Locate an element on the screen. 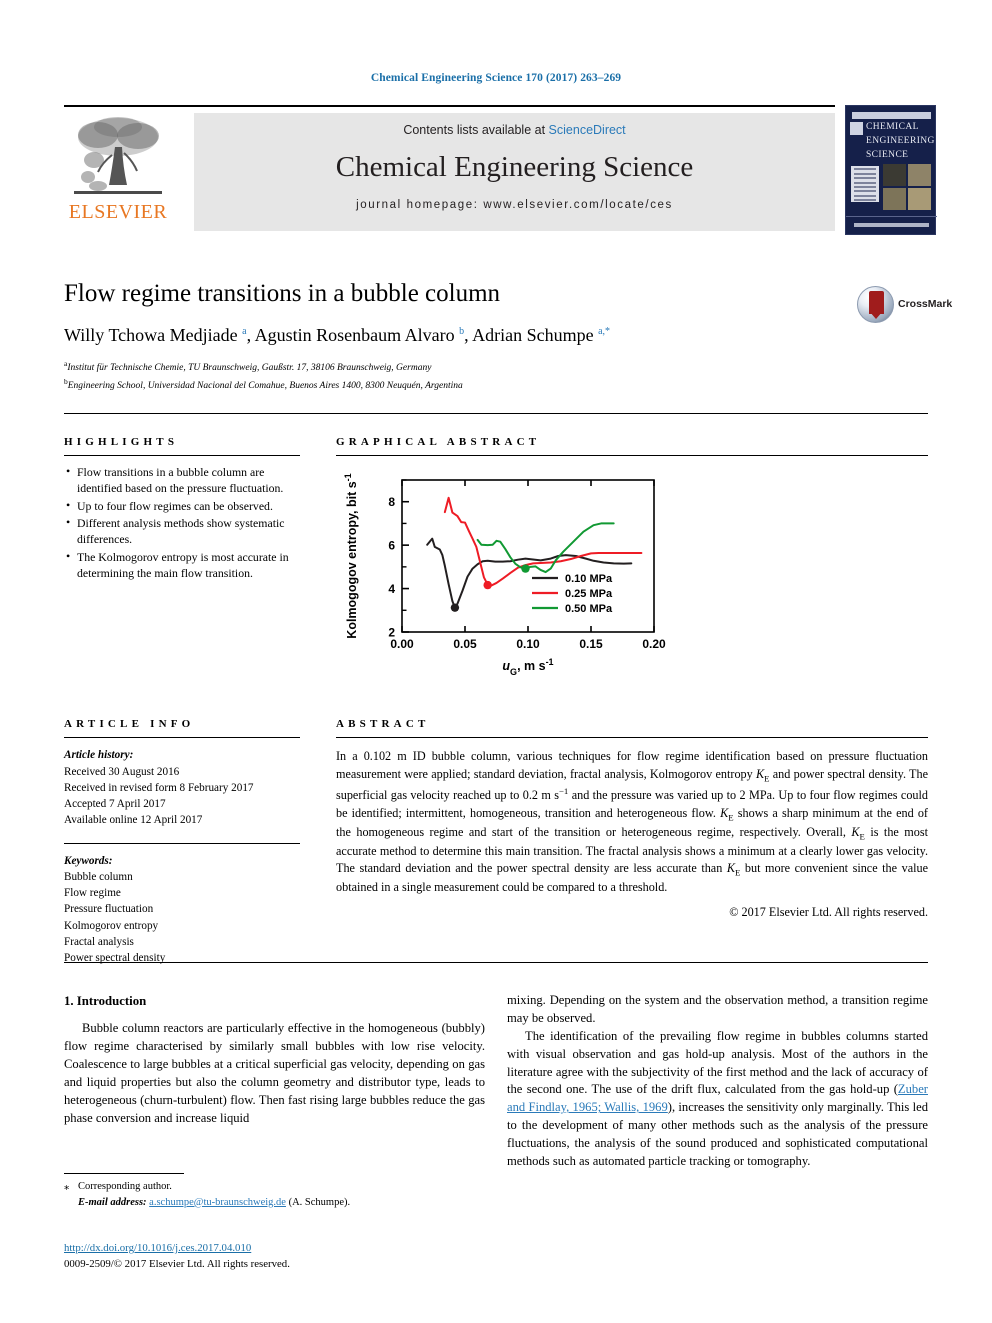 Image resolution: width=992 pixels, height=1323 pixels. email-suffix: (A. Schumpe). is located at coordinates (319, 1202).